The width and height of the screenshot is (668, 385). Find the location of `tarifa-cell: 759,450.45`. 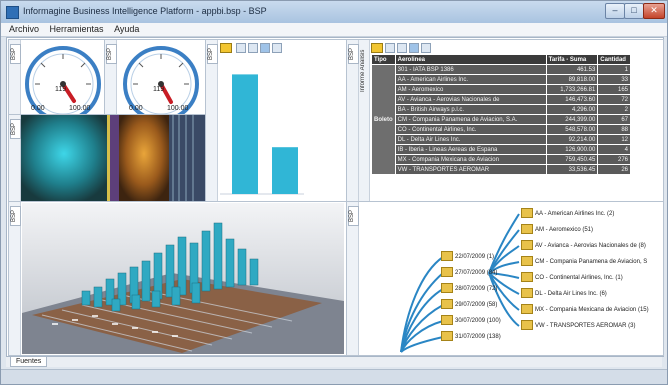

tarifa-cell: 759,450.45 is located at coordinates (572, 159).